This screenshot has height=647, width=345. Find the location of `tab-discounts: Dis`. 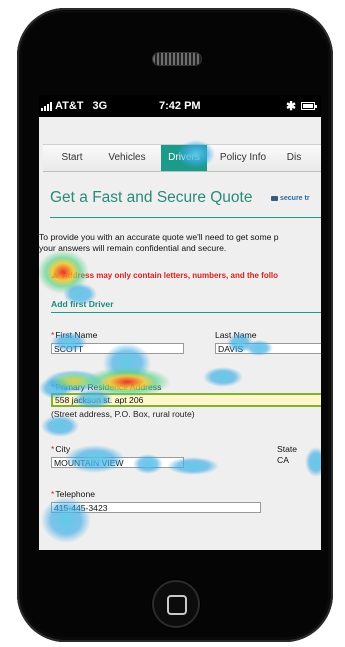

tab-discounts: Dis is located at coordinates (294, 158).